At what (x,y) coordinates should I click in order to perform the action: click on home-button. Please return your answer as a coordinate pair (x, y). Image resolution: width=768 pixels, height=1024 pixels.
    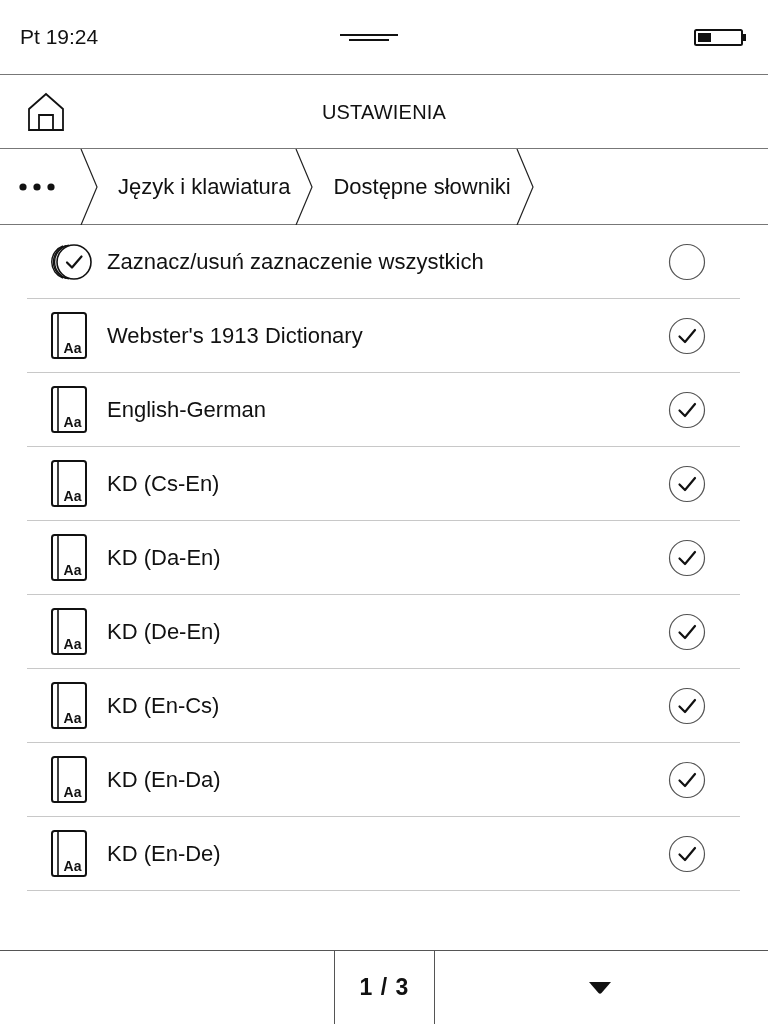
    Looking at the image, I should click on (46, 111).